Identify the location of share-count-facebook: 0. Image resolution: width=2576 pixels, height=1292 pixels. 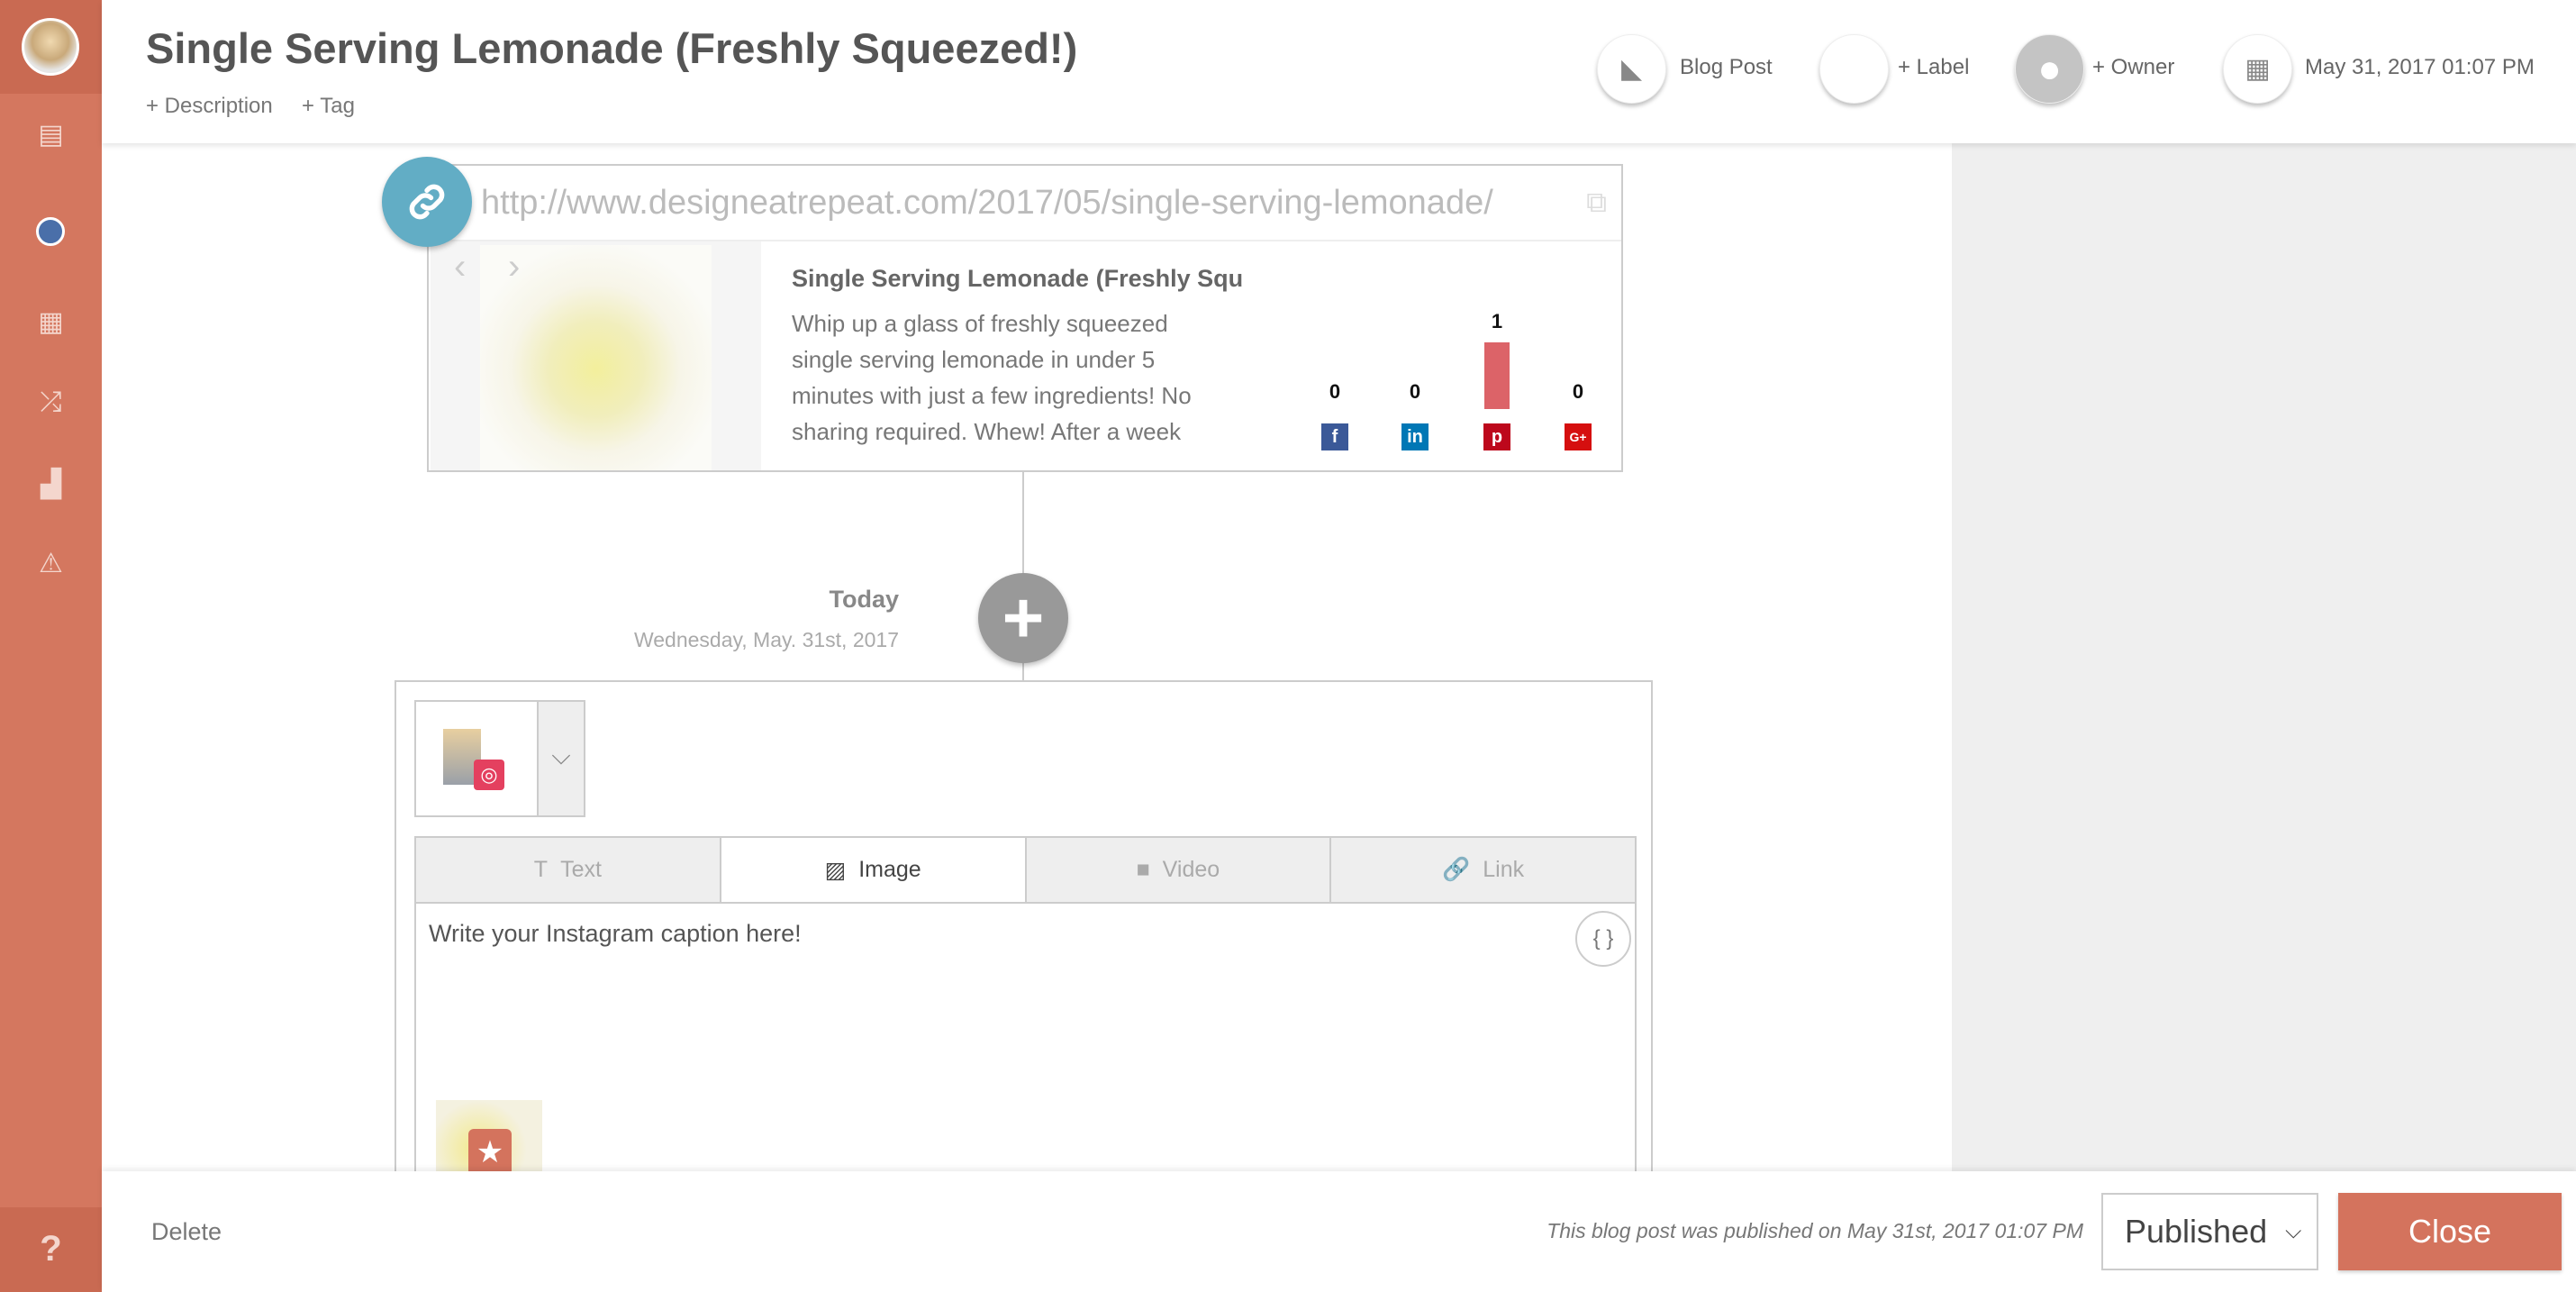
(1335, 391).